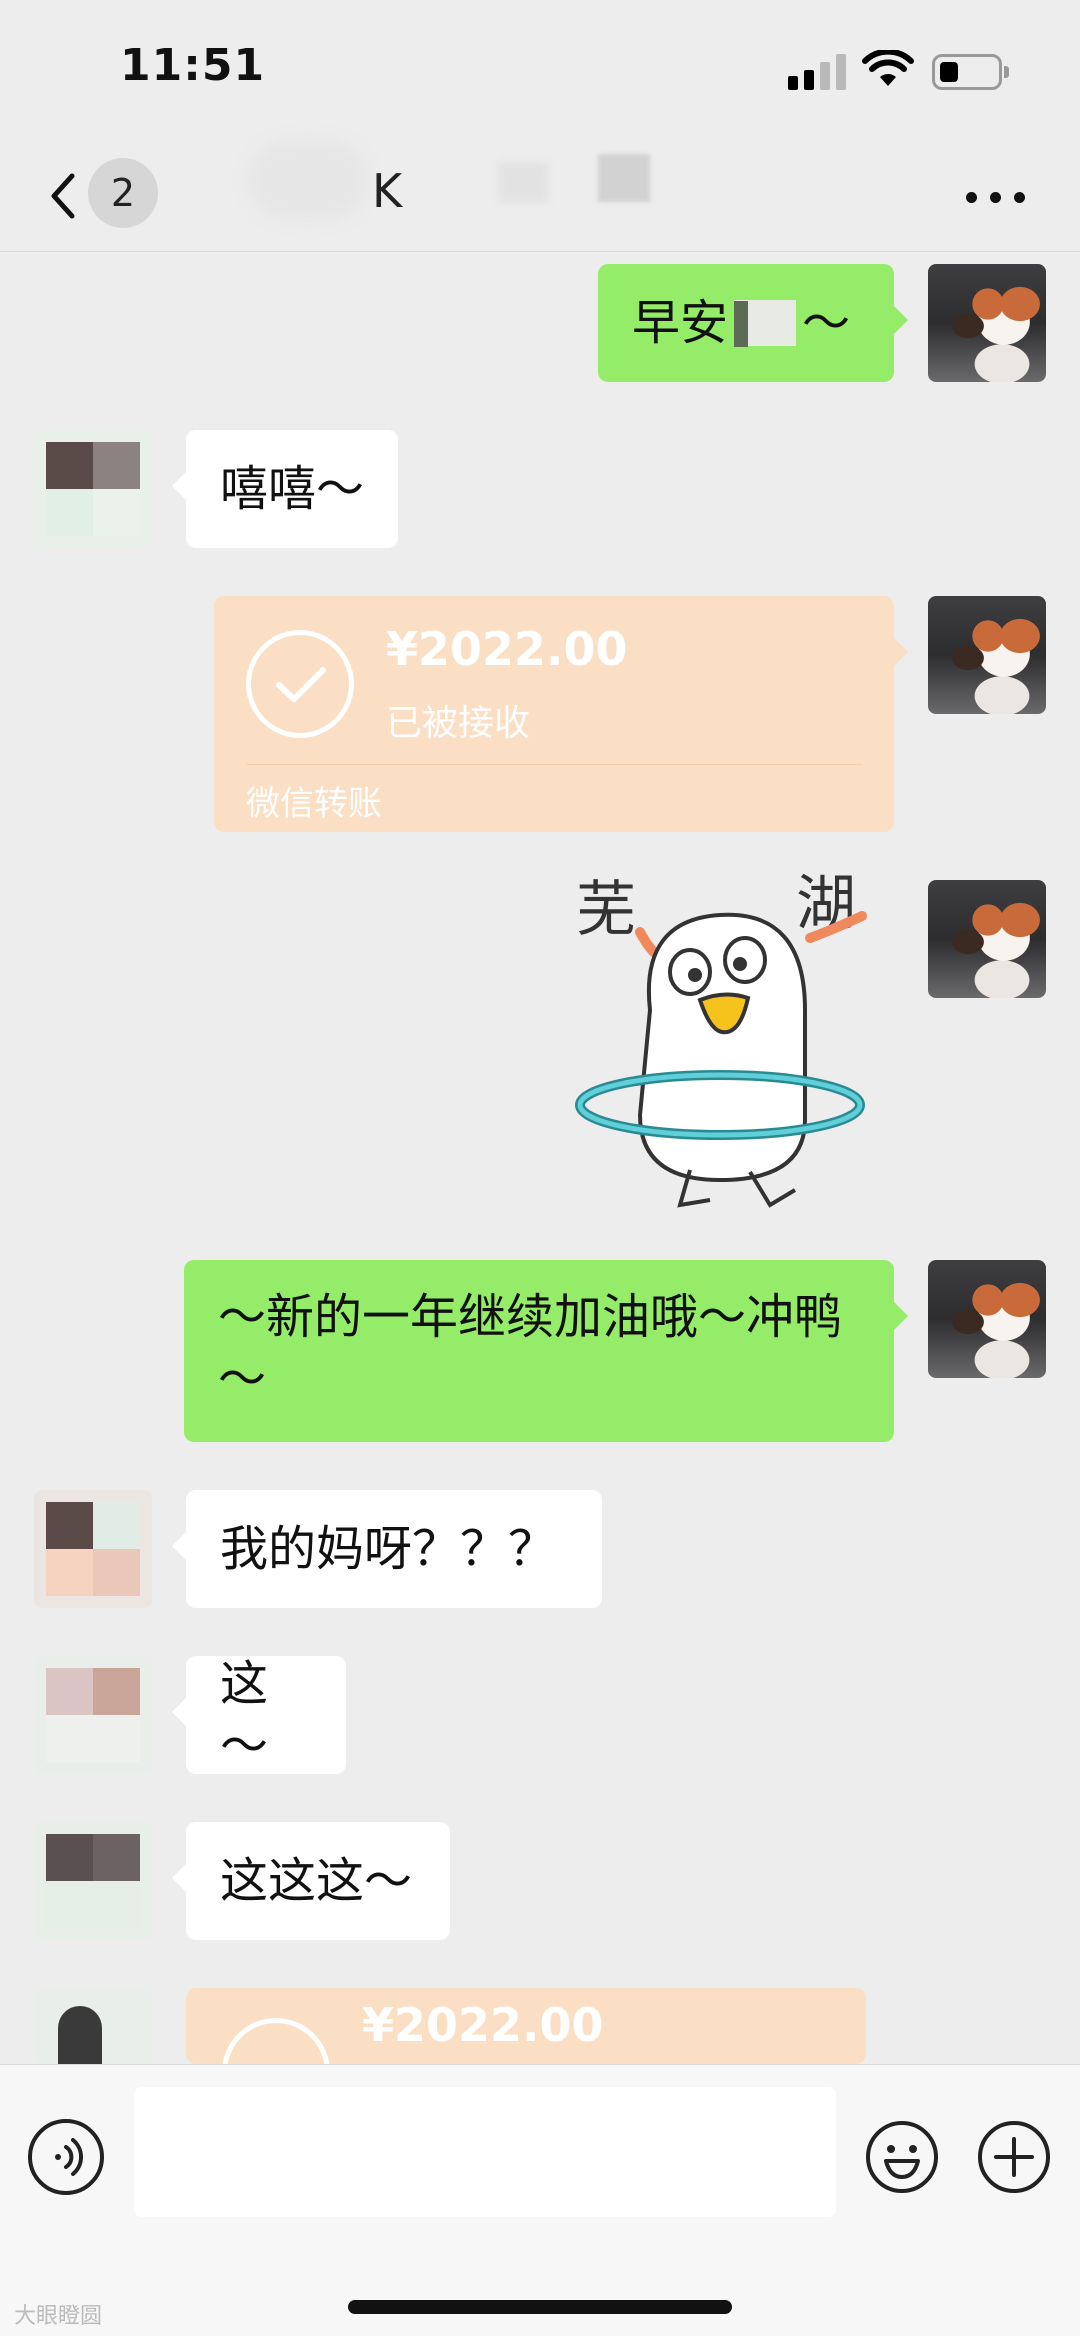 The height and width of the screenshot is (2336, 1080). What do you see at coordinates (314, 804) in the screenshot?
I see `transfer-label: 微信转账` at bounding box center [314, 804].